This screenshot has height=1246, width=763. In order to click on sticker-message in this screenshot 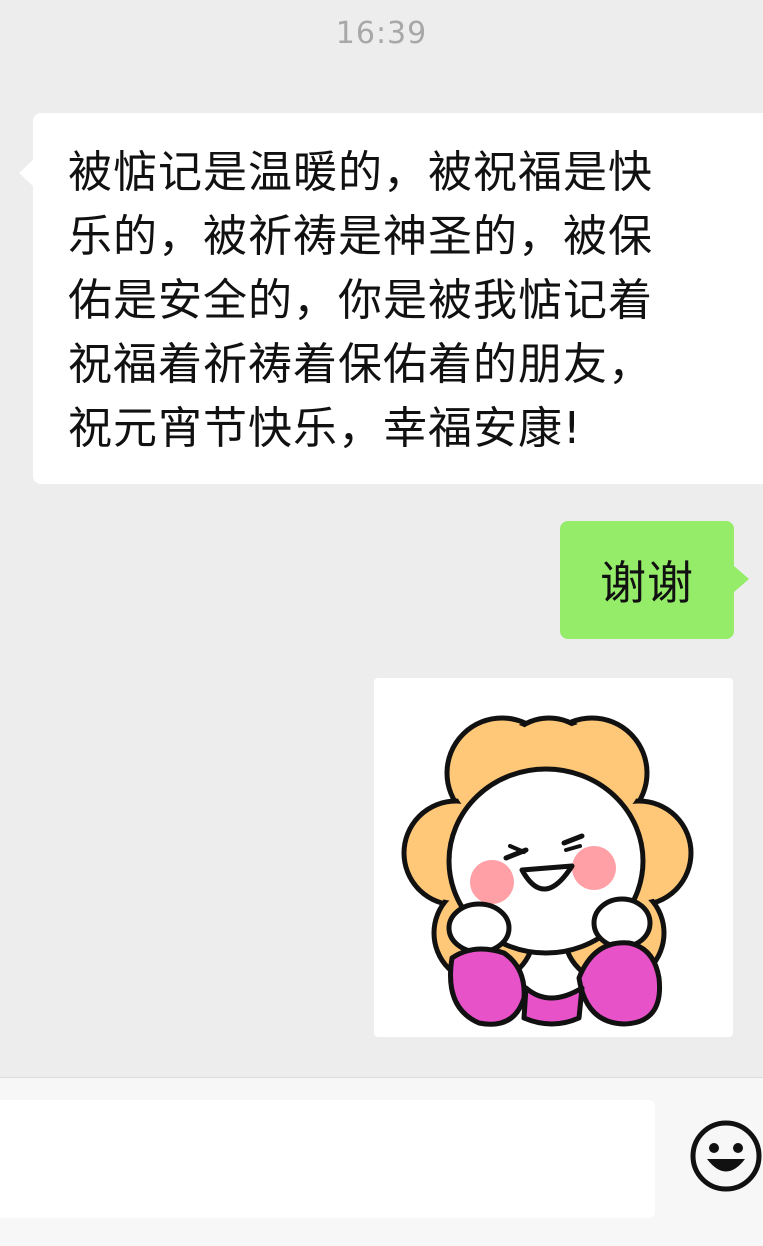, I will do `click(553, 857)`.